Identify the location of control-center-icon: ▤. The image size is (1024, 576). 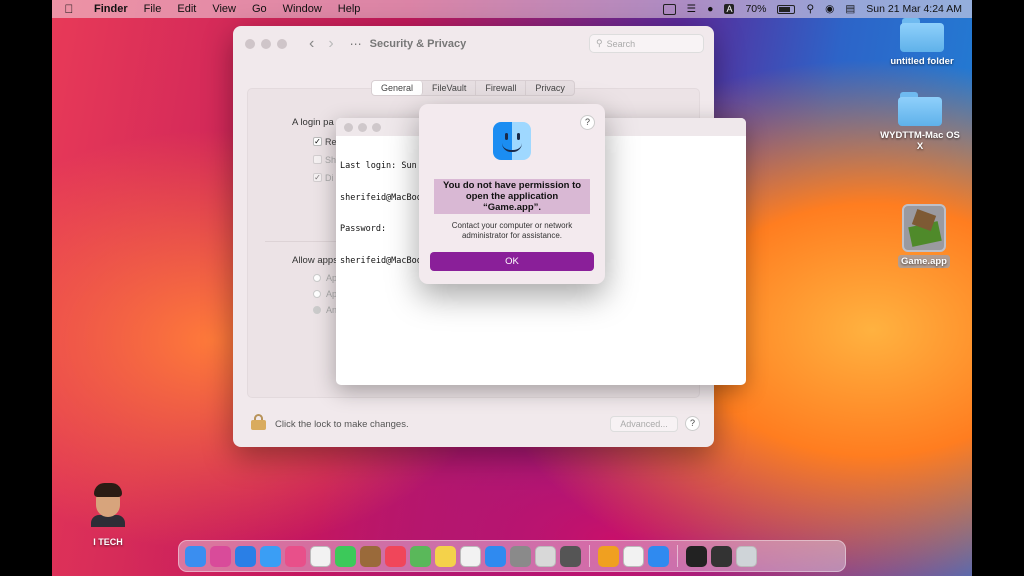
(850, 9).